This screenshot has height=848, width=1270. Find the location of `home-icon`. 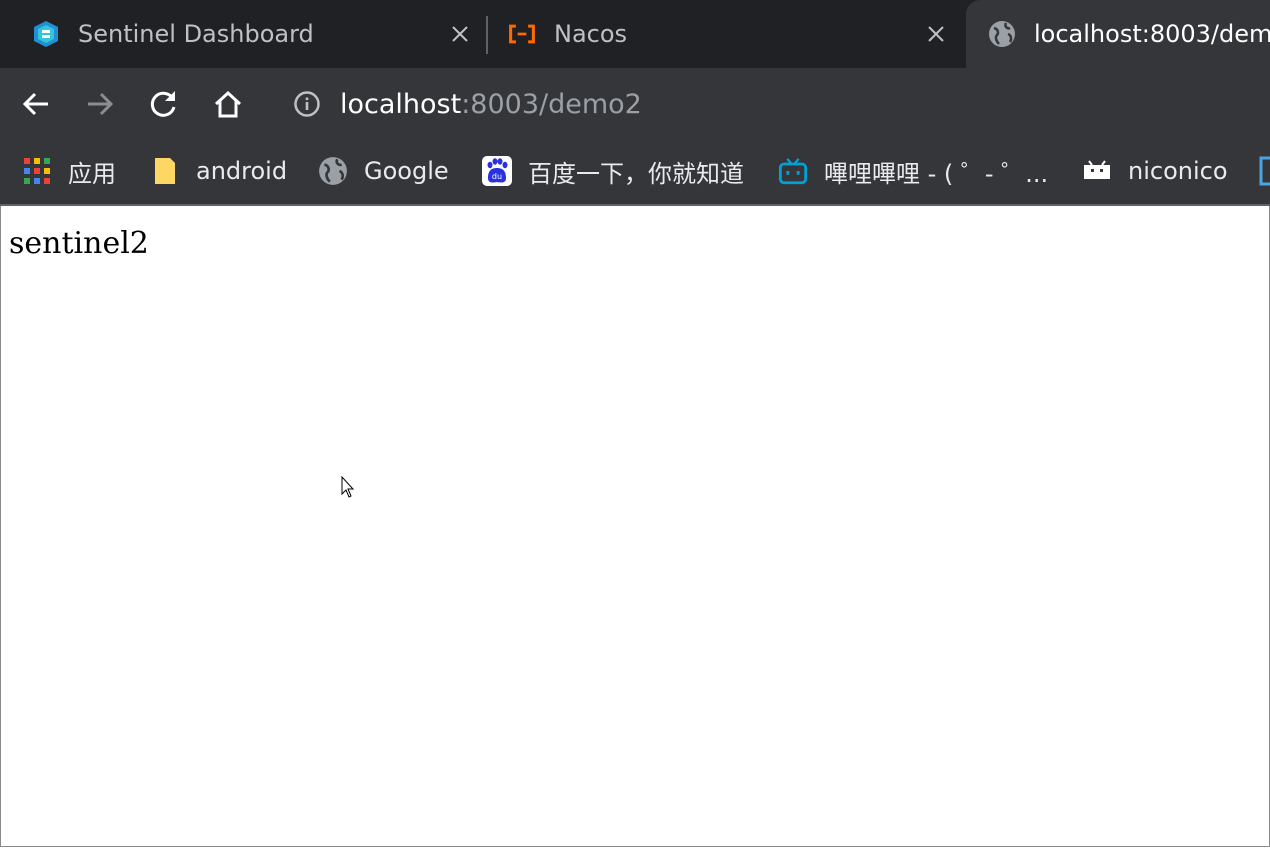

home-icon is located at coordinates (228, 104).